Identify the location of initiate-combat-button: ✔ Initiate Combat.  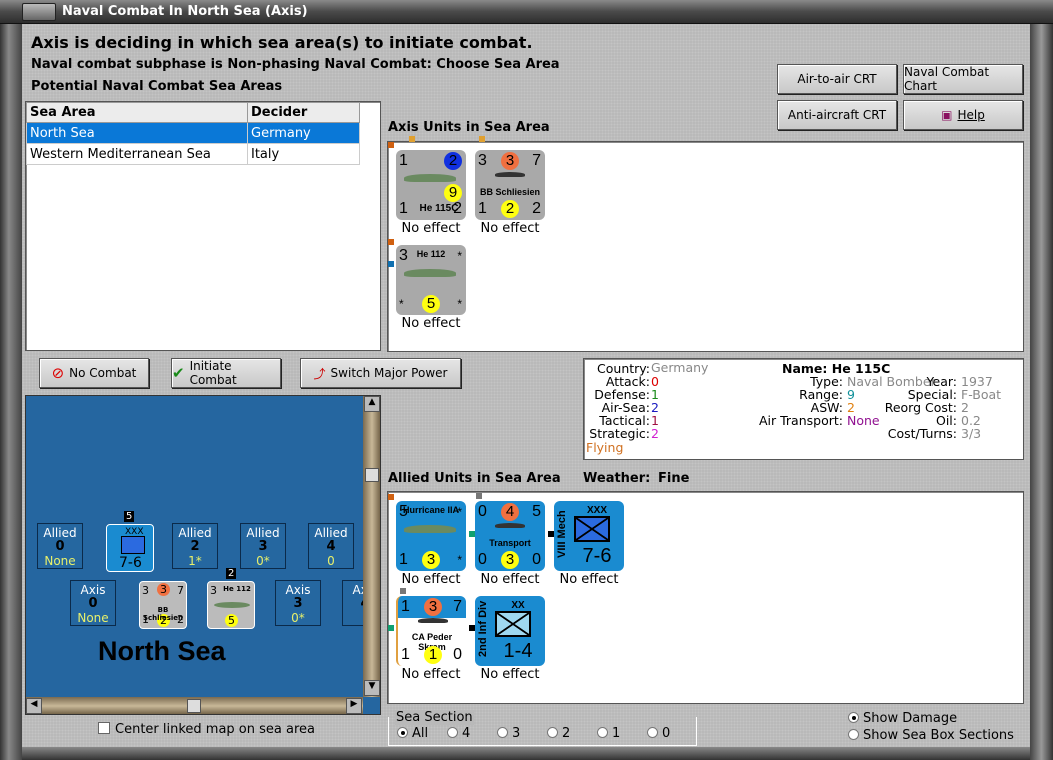
(226, 373).